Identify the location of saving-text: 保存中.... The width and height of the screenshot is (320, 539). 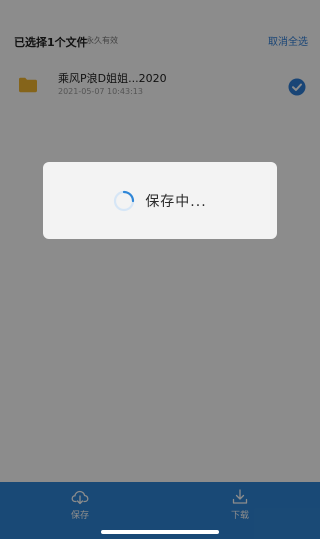
(176, 201).